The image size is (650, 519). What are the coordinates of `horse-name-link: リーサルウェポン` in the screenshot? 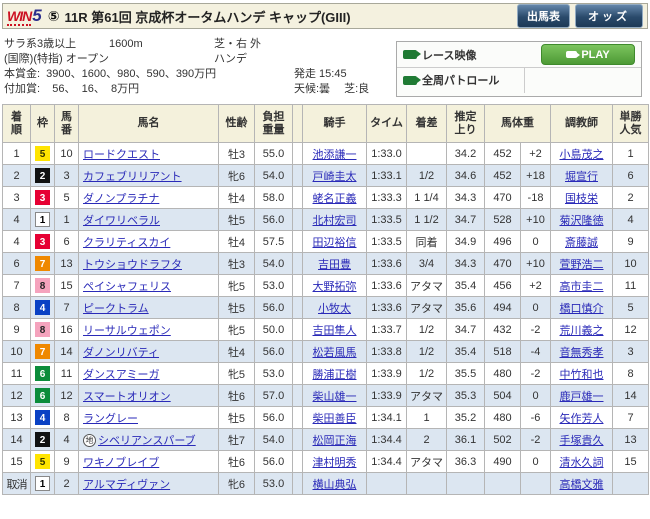 It's located at (127, 331).